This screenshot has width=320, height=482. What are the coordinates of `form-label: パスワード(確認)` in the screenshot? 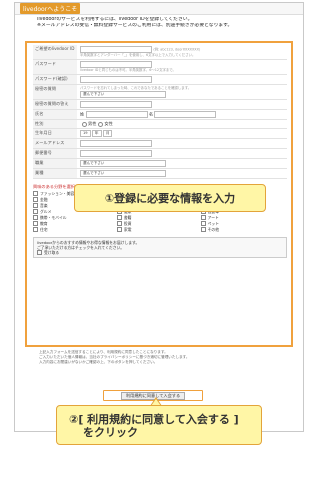 It's located at (55, 79).